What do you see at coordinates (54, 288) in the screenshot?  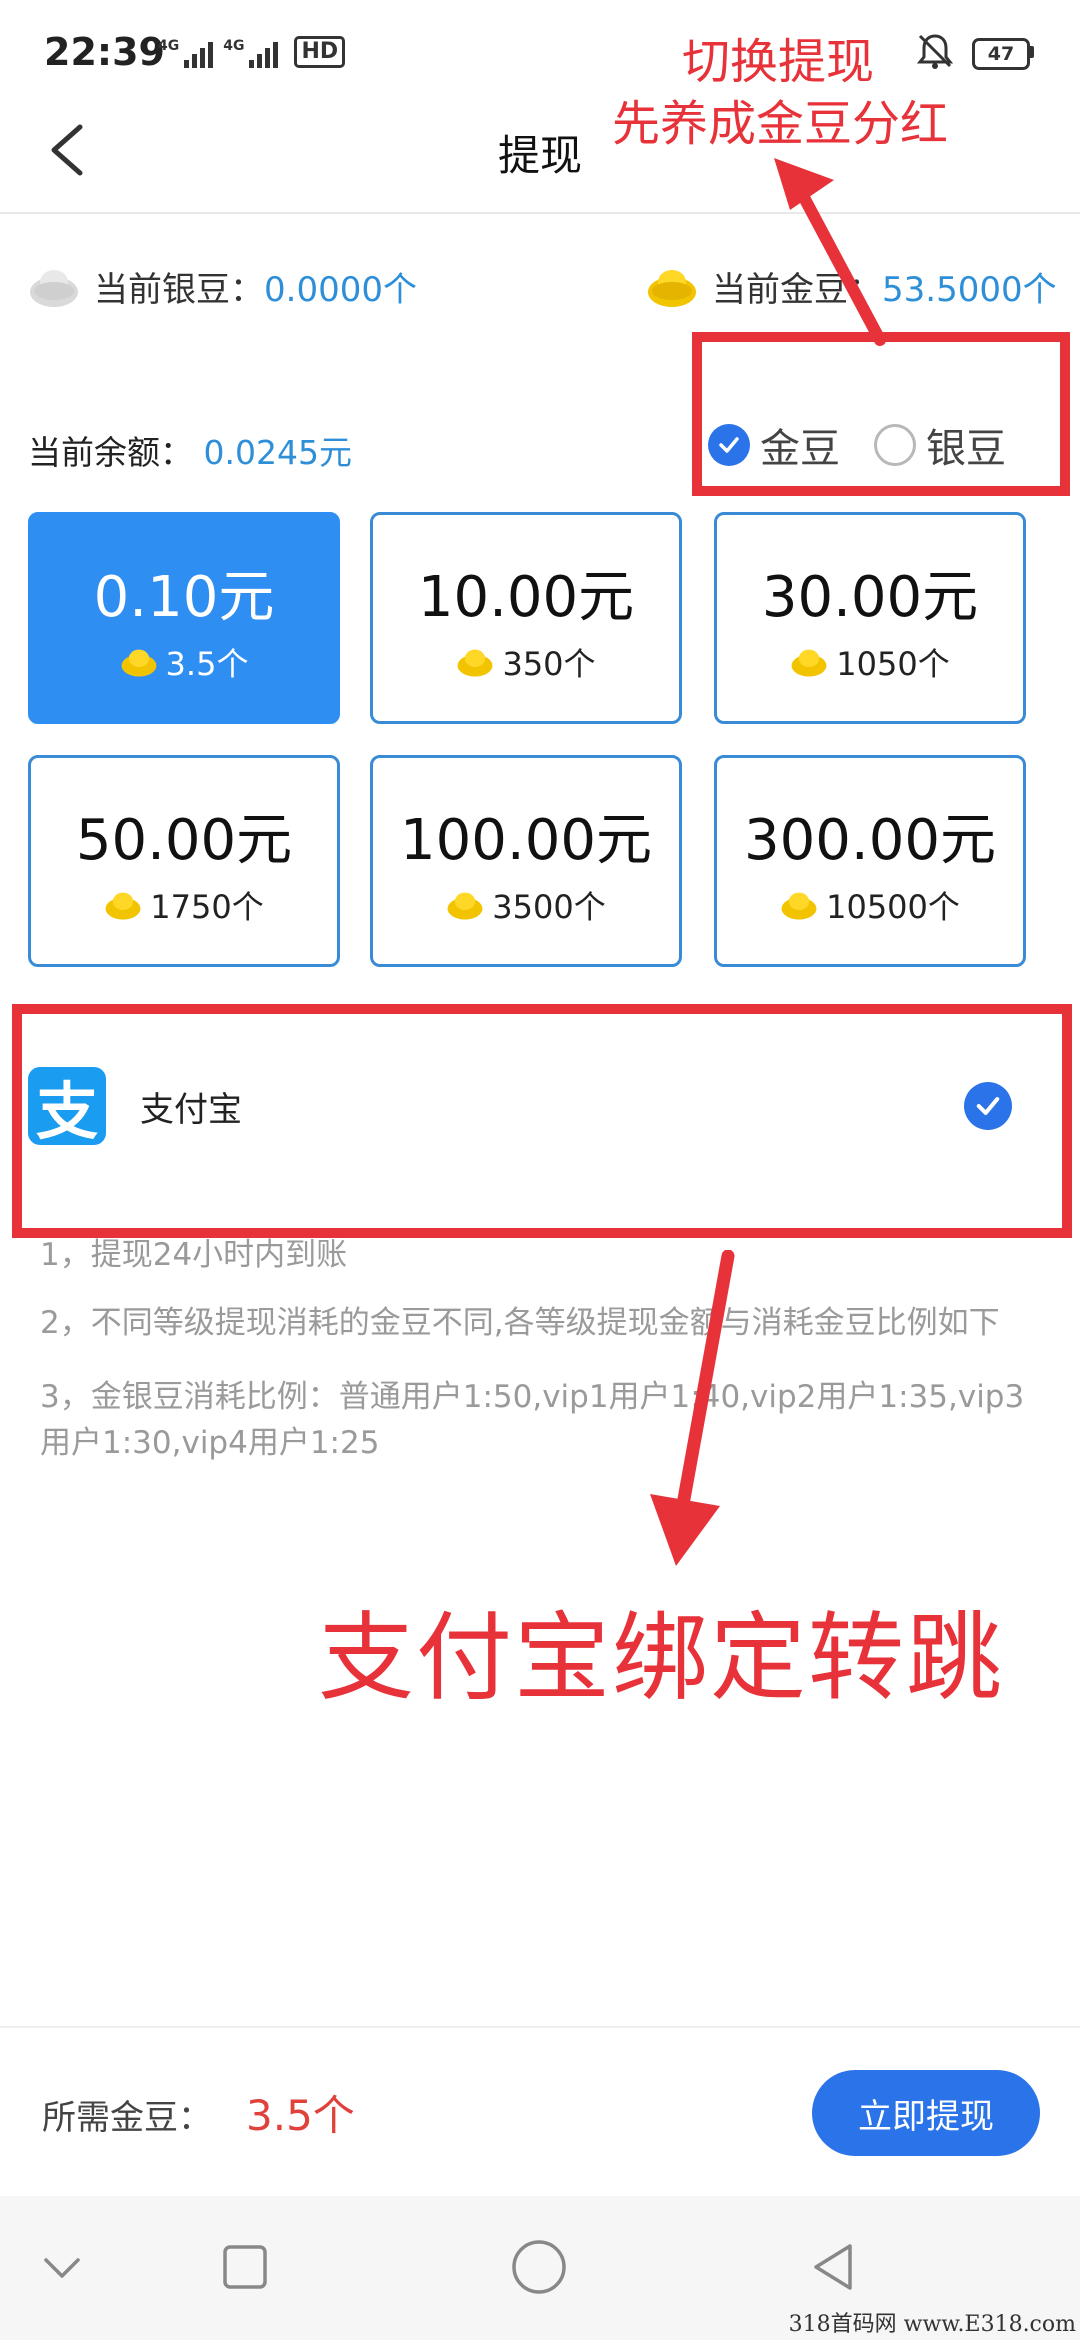 I see `silver-bean-icon` at bounding box center [54, 288].